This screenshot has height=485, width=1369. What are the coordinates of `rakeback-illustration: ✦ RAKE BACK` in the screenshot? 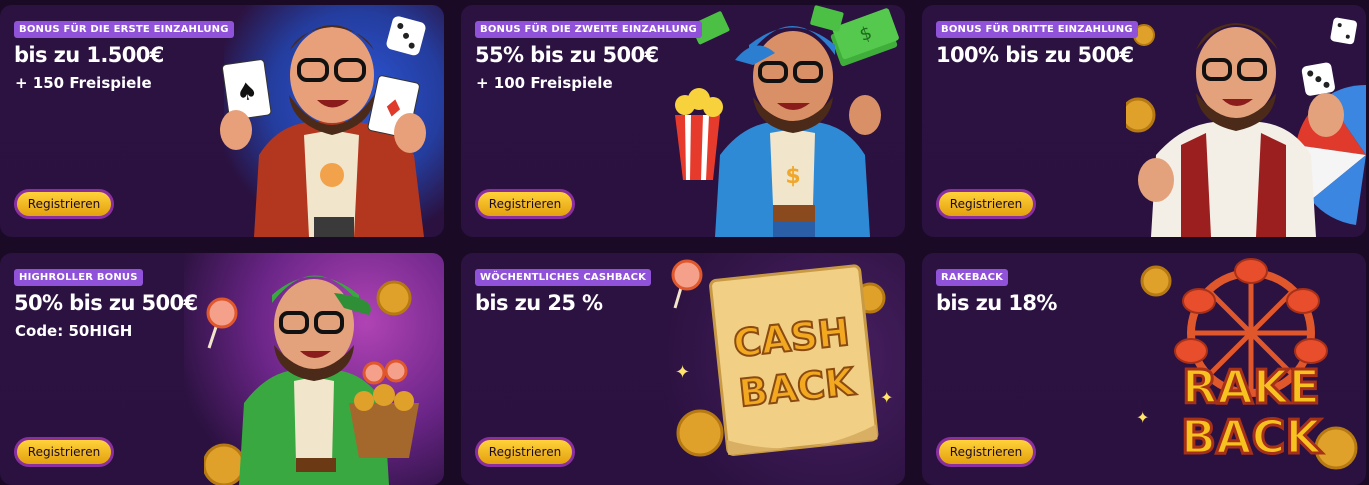 It's located at (1247, 364).